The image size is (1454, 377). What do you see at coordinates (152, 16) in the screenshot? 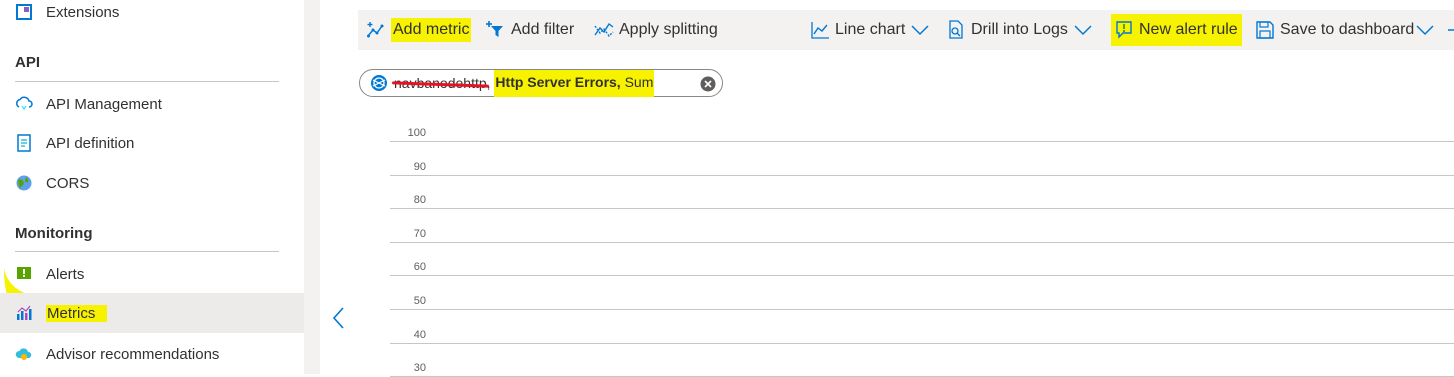
I see `sidebar-item-extensions: Extensions` at bounding box center [152, 16].